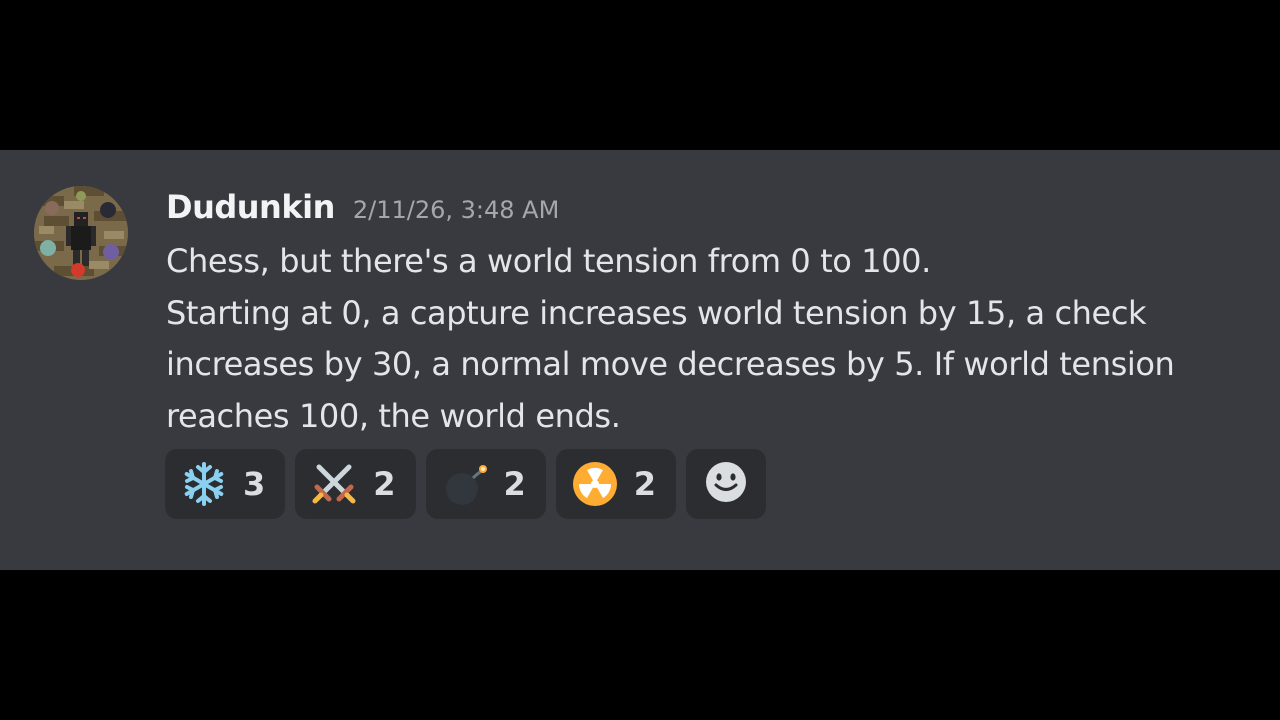 This screenshot has width=1280, height=720. Describe the element at coordinates (250, 207) in the screenshot. I see `username: Dudunkin` at that location.